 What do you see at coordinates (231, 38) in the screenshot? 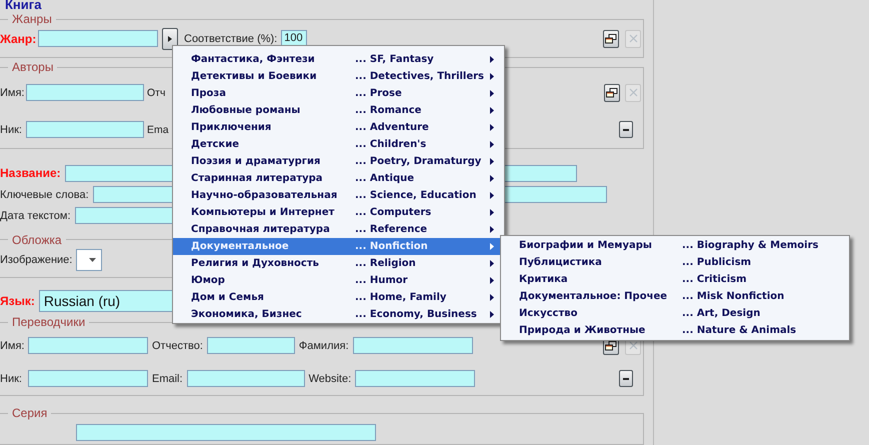
I see `field-label: Соответствие (%):` at bounding box center [231, 38].